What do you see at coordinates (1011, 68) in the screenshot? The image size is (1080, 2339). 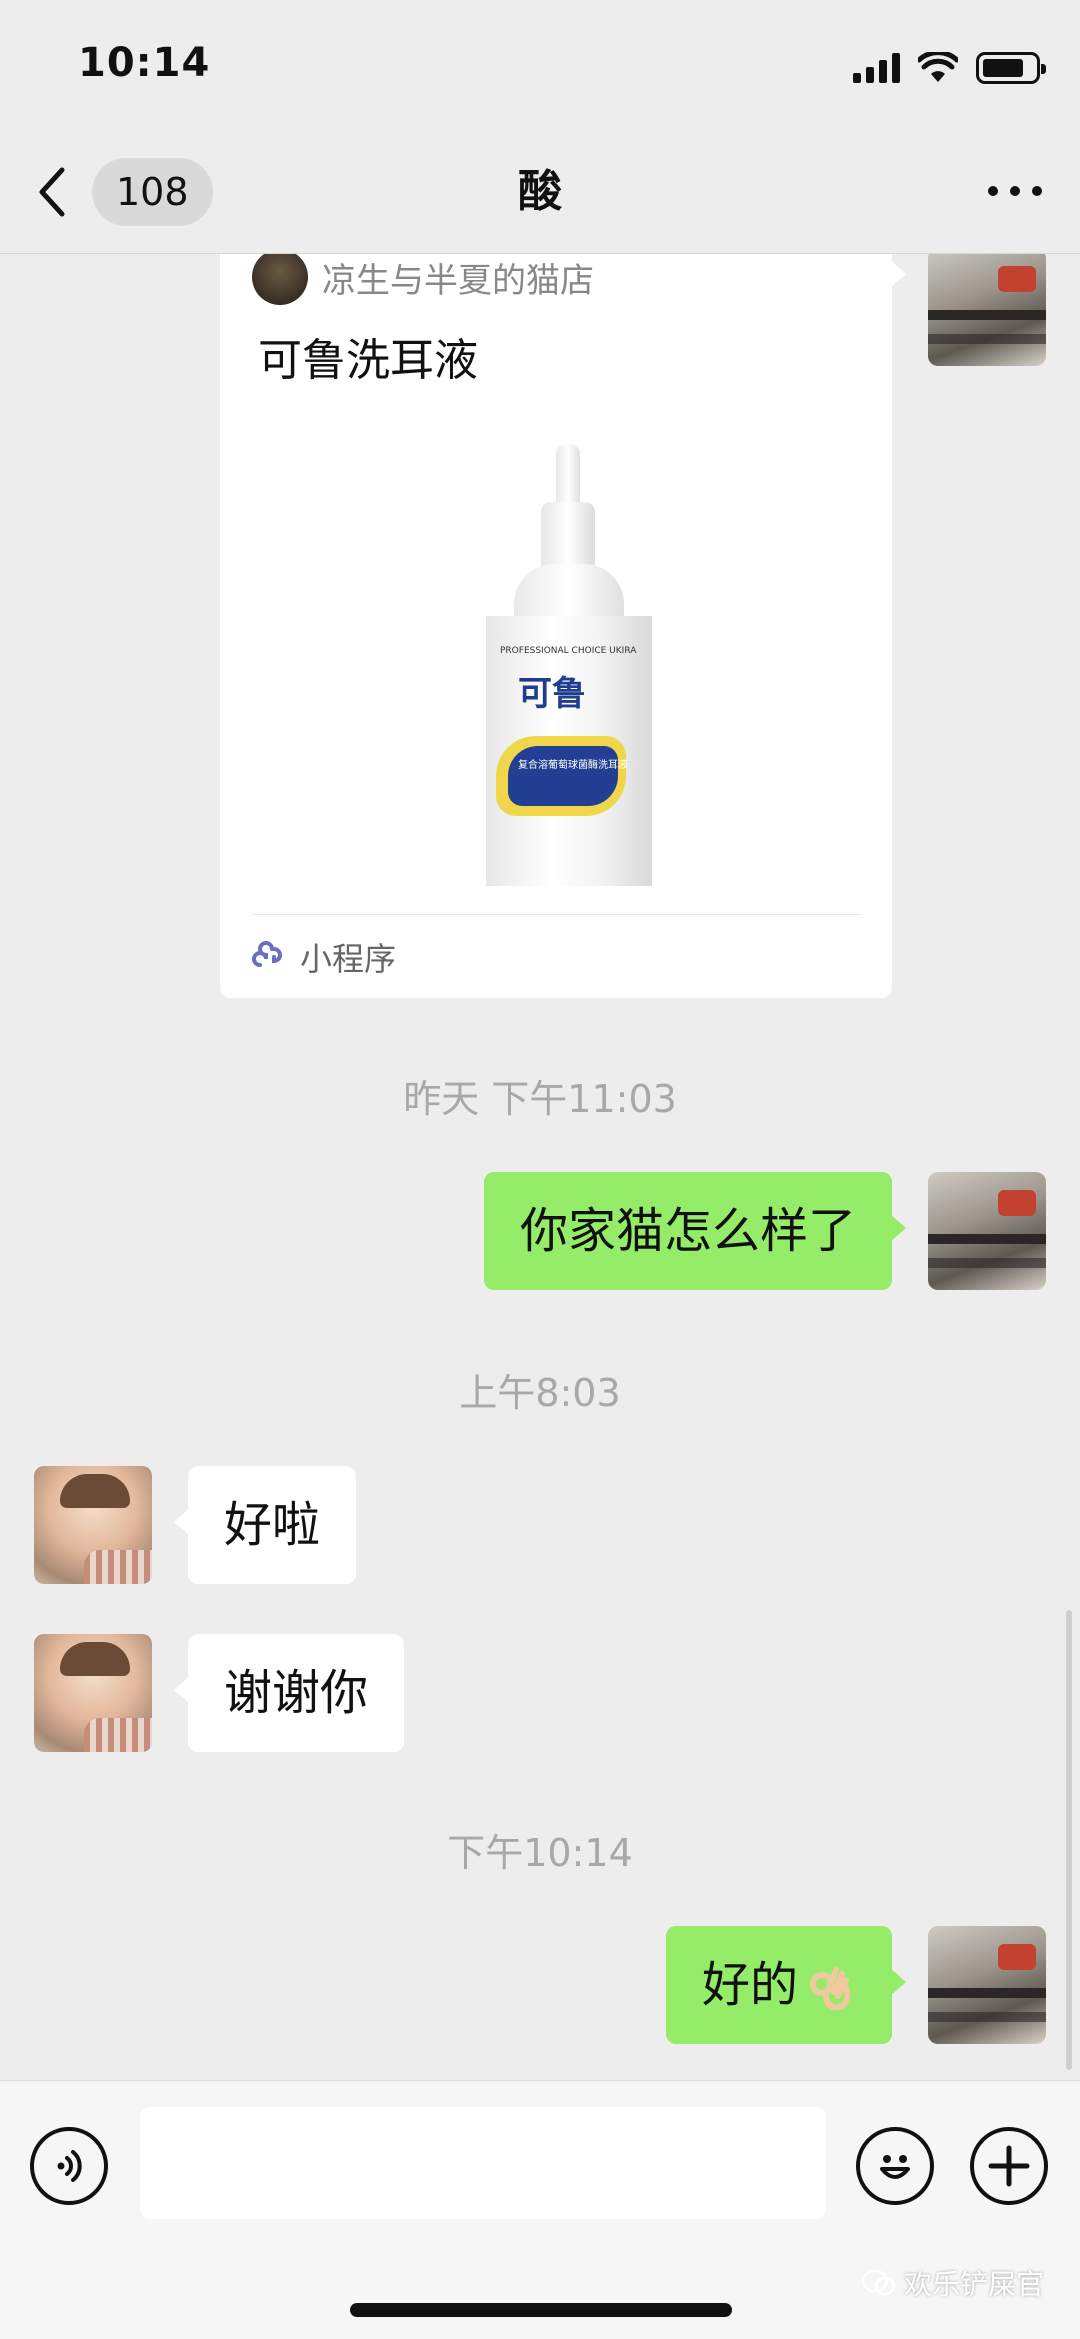 I see `battery-icon` at bounding box center [1011, 68].